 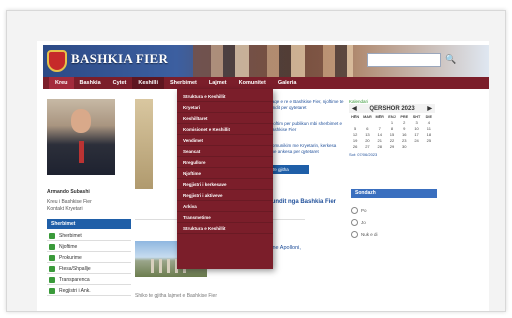 What do you see at coordinates (89, 236) in the screenshot?
I see `sidebar-item: Sherbimet` at bounding box center [89, 236].